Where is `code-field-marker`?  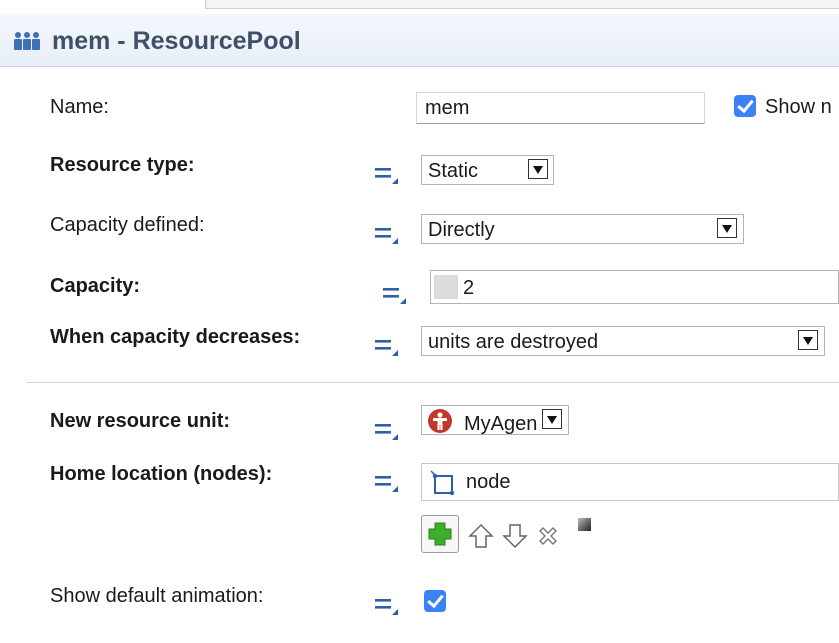
code-field-marker is located at coordinates (446, 287).